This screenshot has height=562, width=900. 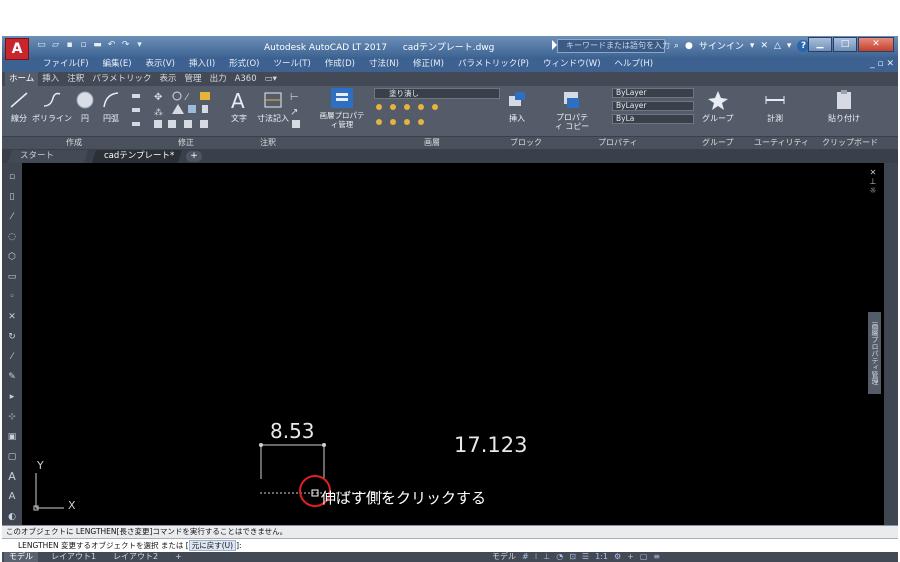 What do you see at coordinates (271, 79) in the screenshot?
I see `tab-options-icon: ▭▾` at bounding box center [271, 79].